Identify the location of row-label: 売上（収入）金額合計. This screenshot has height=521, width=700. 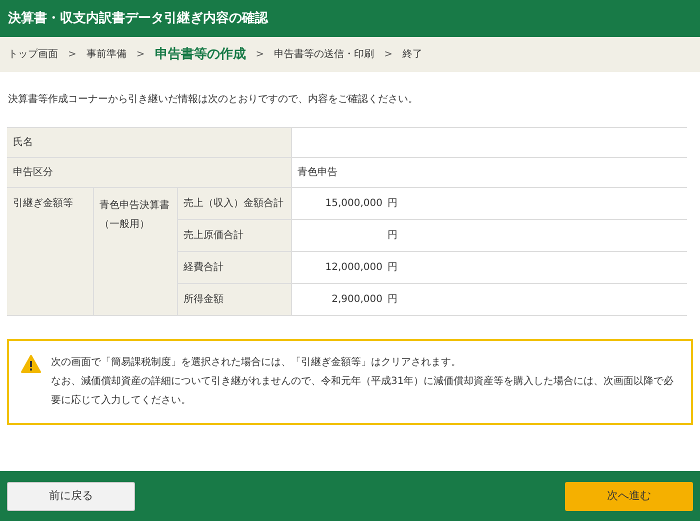
(234, 204).